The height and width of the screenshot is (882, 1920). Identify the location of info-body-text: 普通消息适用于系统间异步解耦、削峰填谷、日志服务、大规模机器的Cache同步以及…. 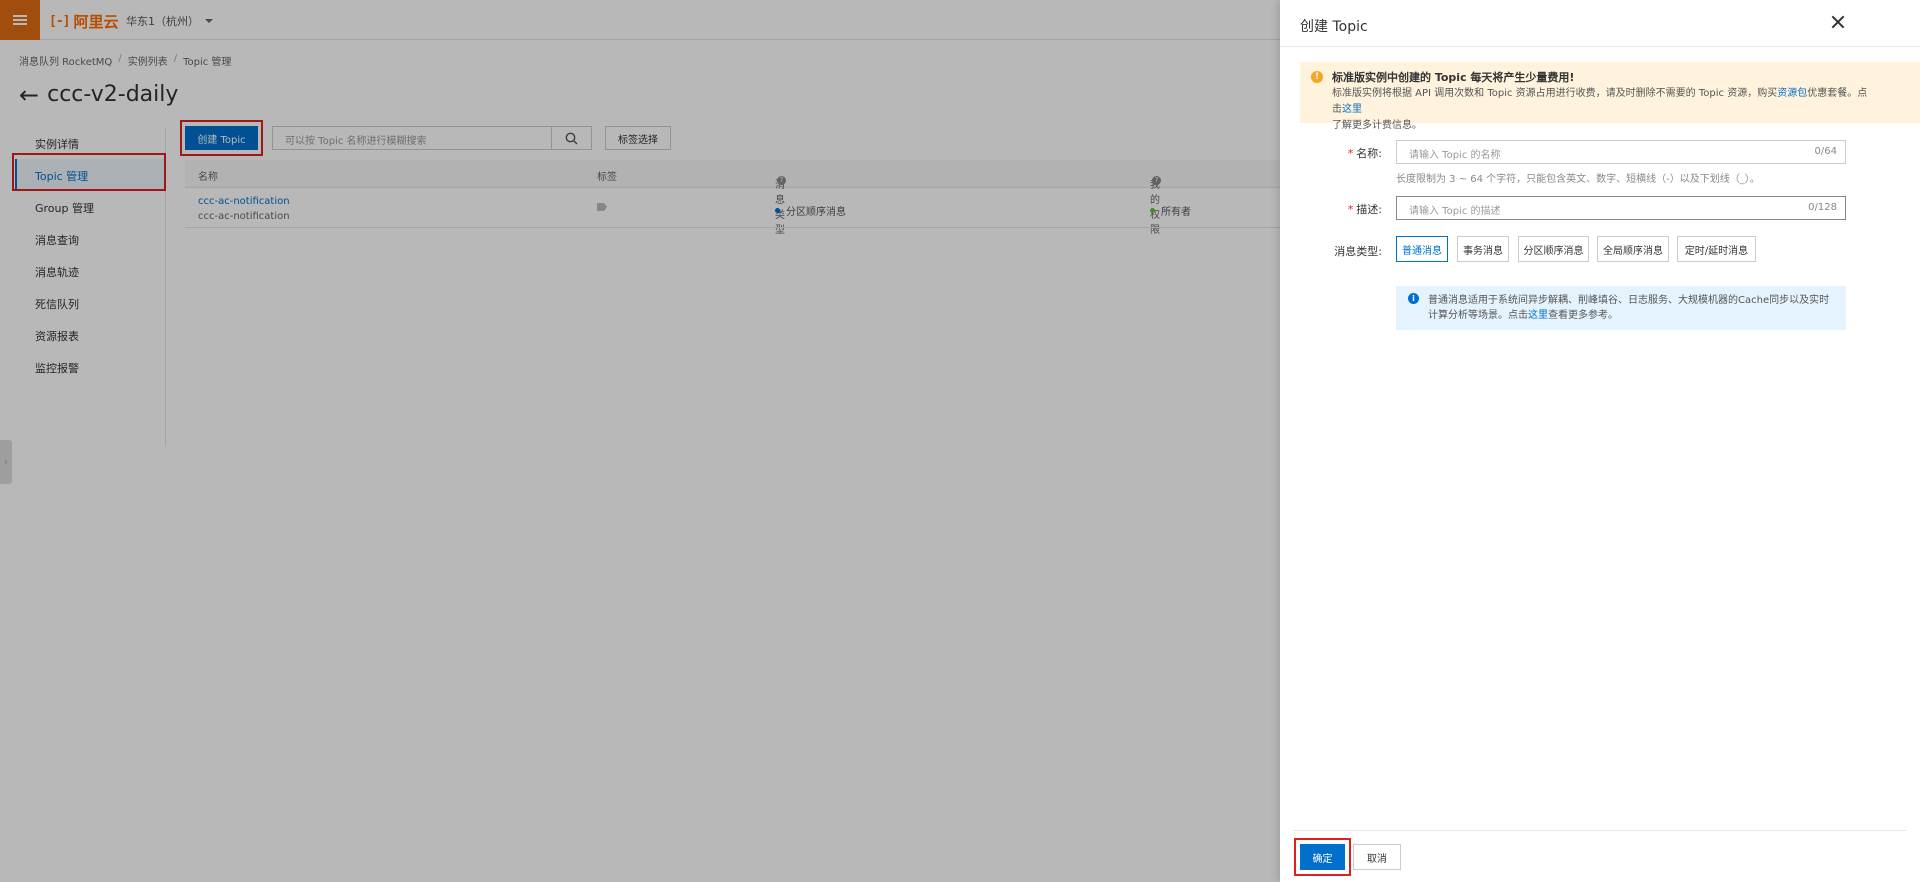
(1629, 308).